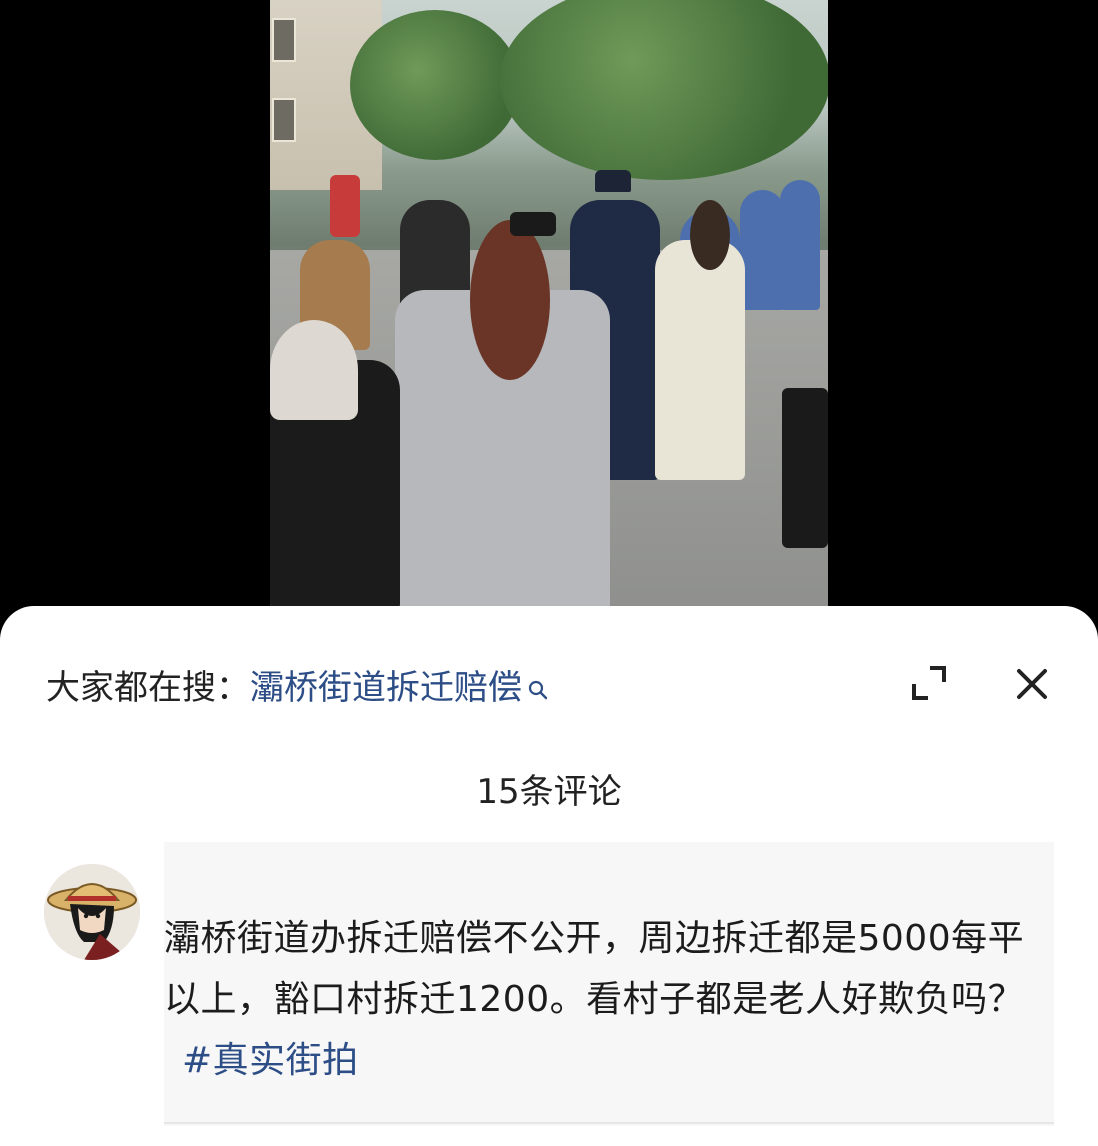  What do you see at coordinates (270, 1060) in the screenshot?
I see `hashtag-link: #真实街拍` at bounding box center [270, 1060].